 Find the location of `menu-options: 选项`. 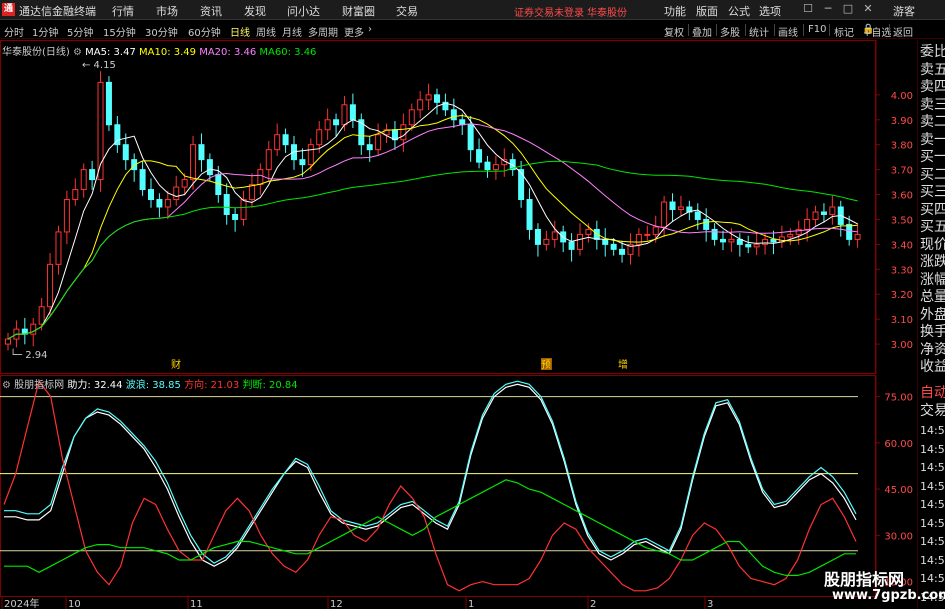

menu-options: 选项 is located at coordinates (770, 11).